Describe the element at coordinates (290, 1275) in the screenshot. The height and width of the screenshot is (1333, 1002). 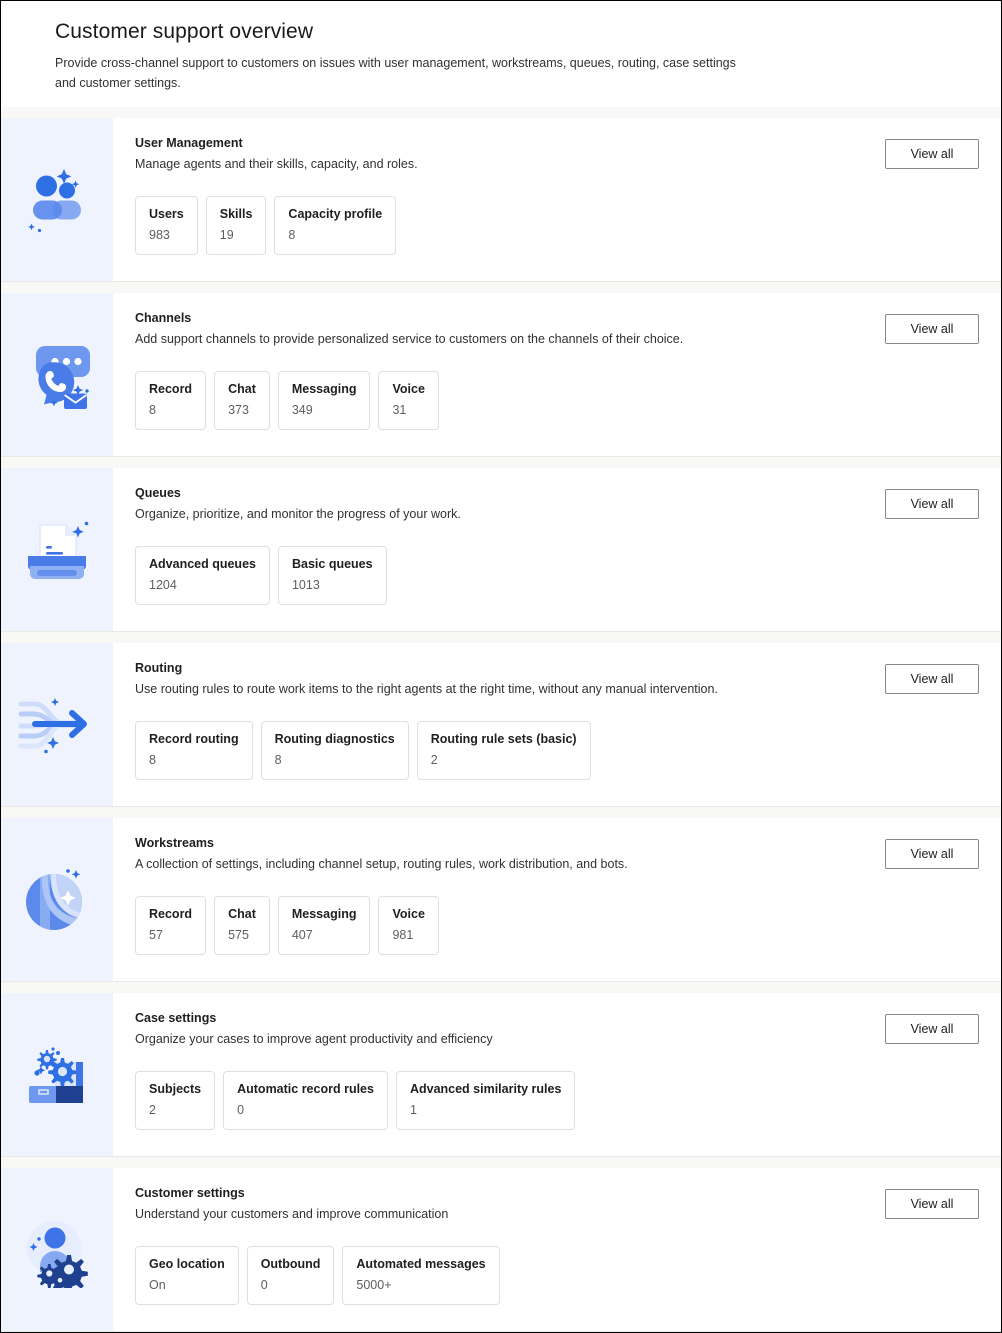
I see `stat-tile: Outbound 0` at that location.